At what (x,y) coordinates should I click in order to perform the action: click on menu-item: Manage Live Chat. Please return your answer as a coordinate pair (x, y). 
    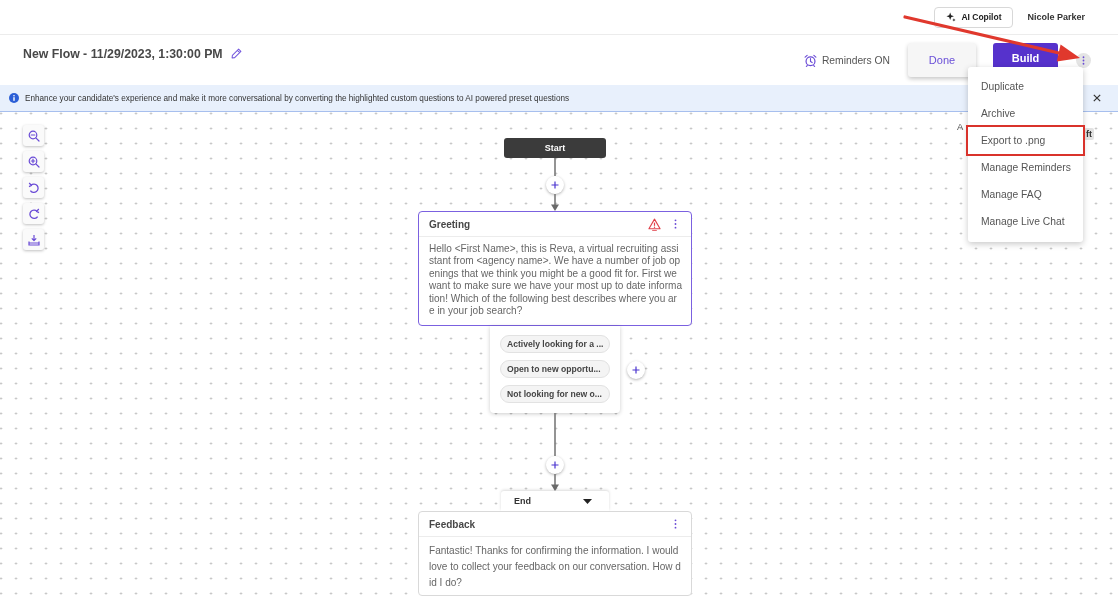
    Looking at the image, I should click on (1025, 221).